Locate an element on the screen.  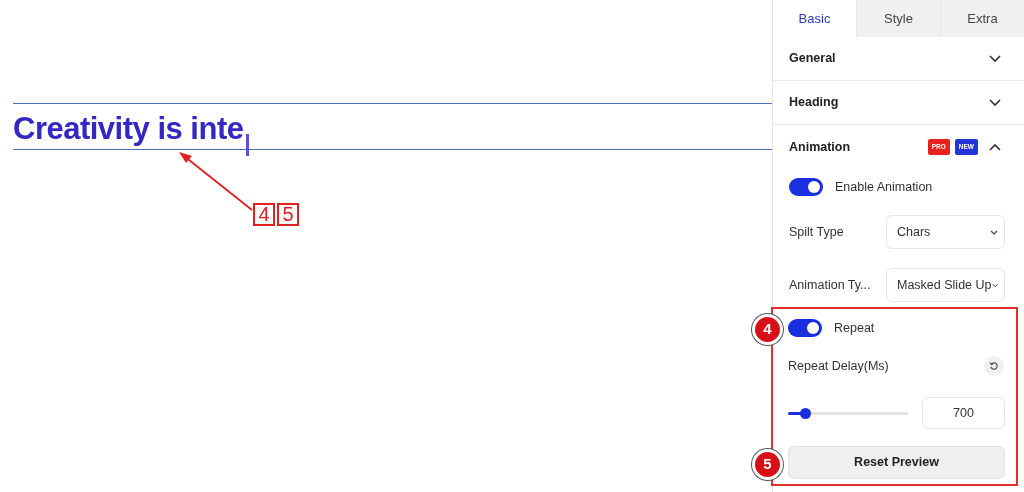
field-label: Repeat Delay(Ms) is located at coordinates (838, 366).